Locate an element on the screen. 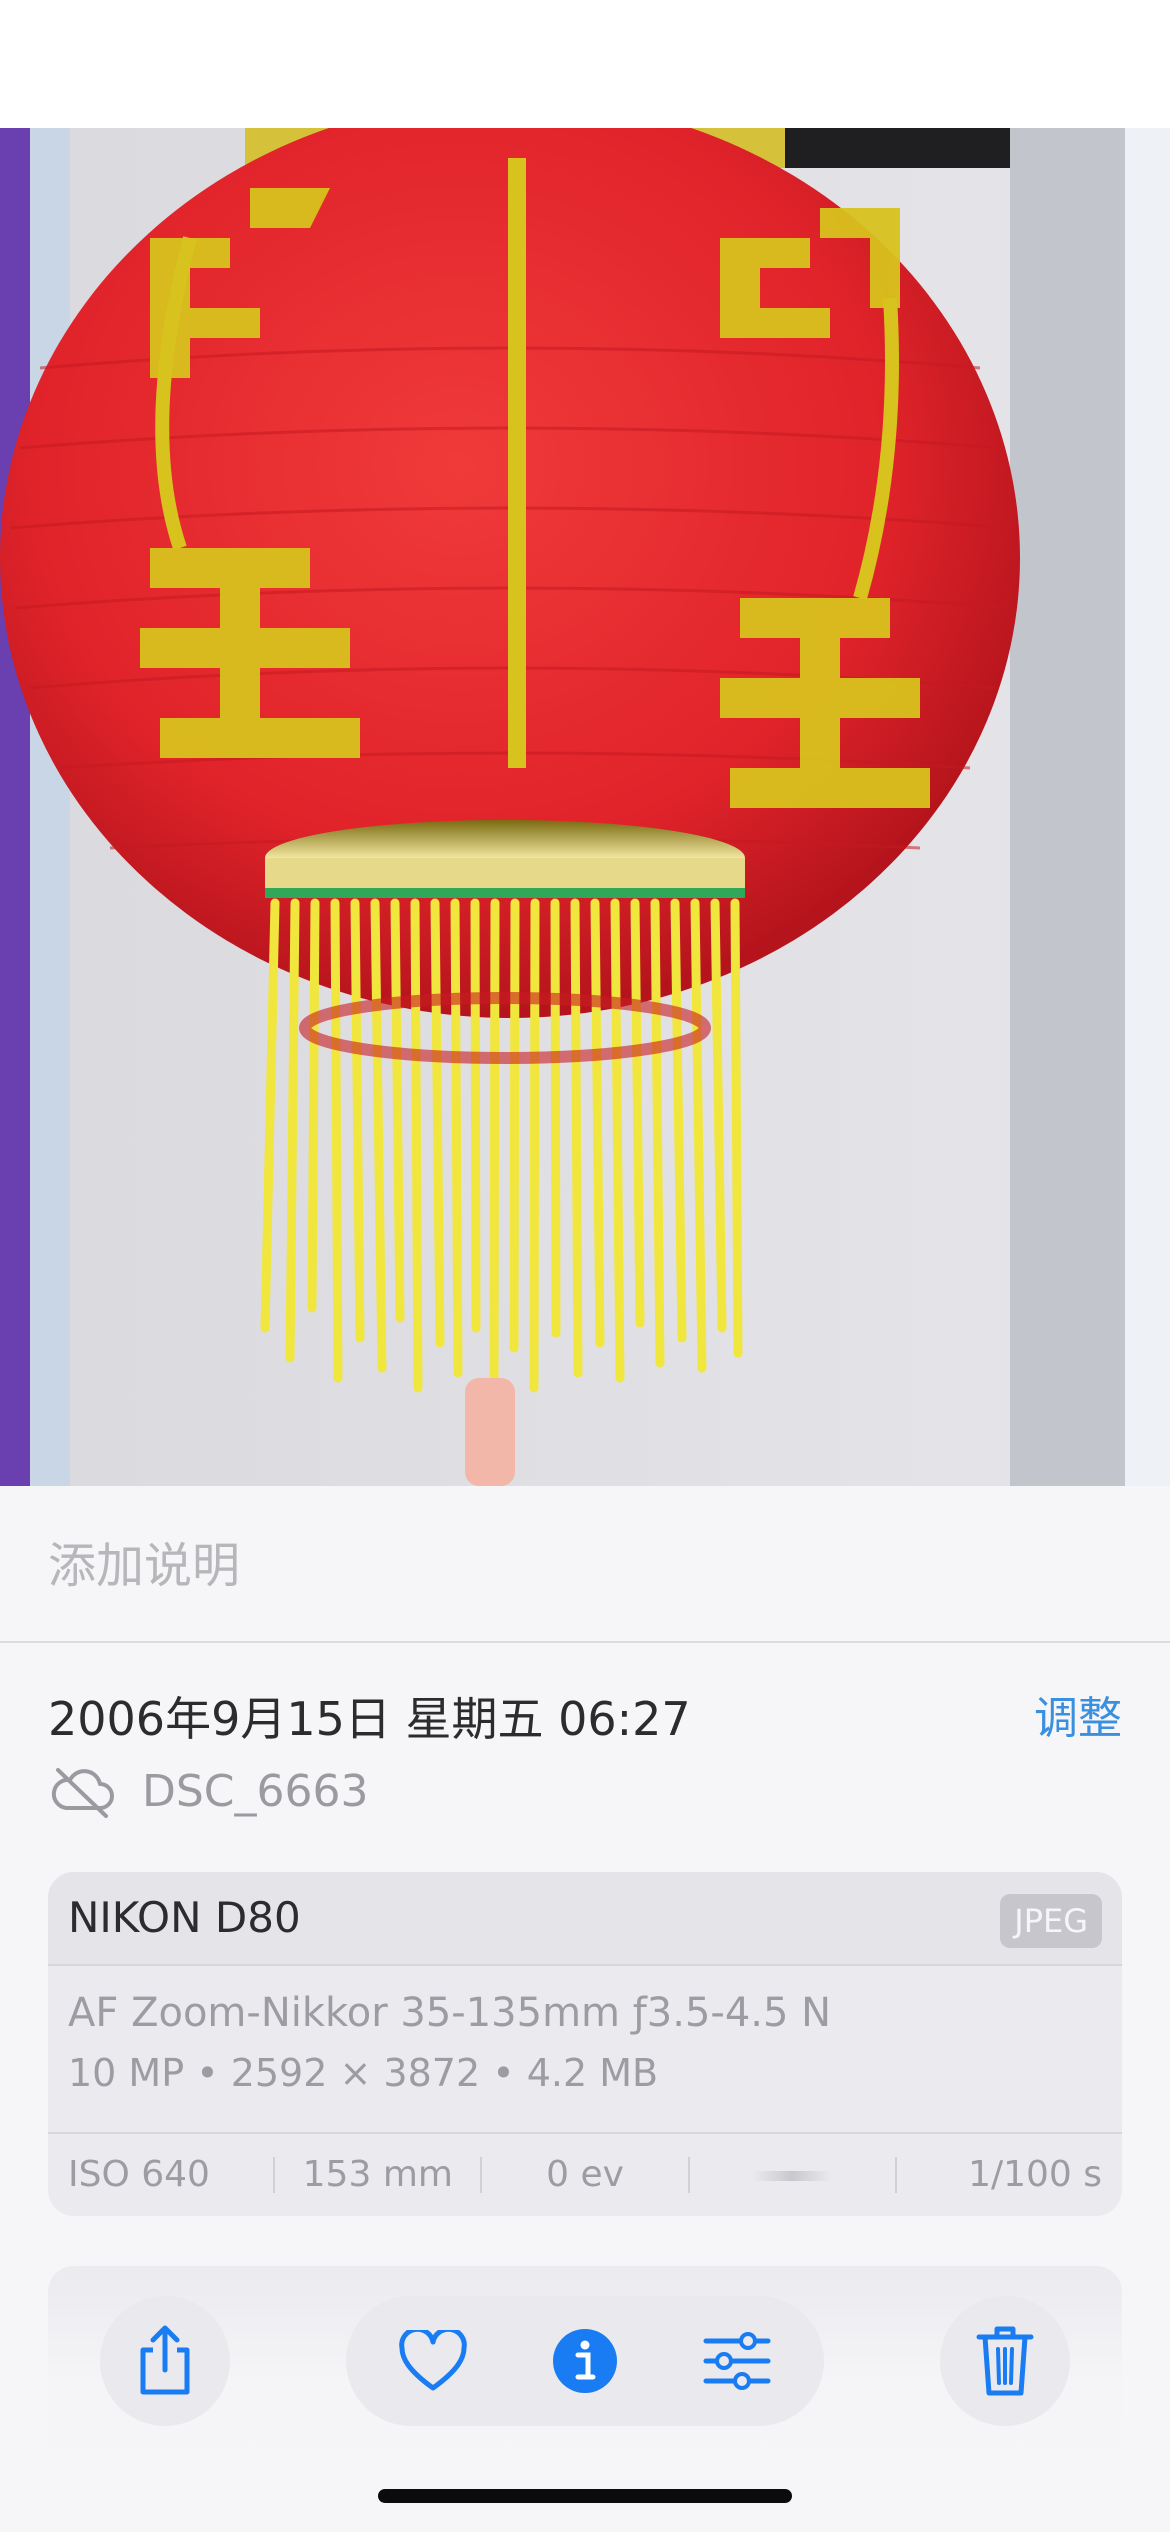  info-icon is located at coordinates (585, 2361).